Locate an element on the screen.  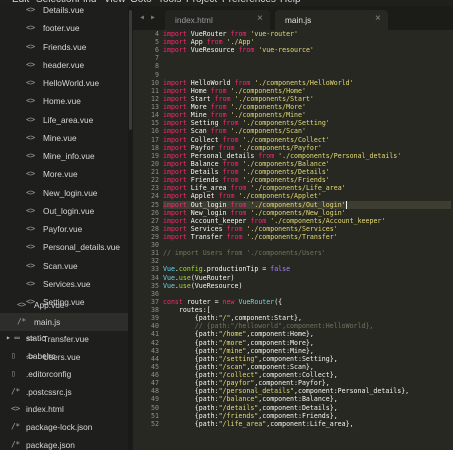
code-line: import Applet from './components/Applet' is located at coordinates (307, 196).